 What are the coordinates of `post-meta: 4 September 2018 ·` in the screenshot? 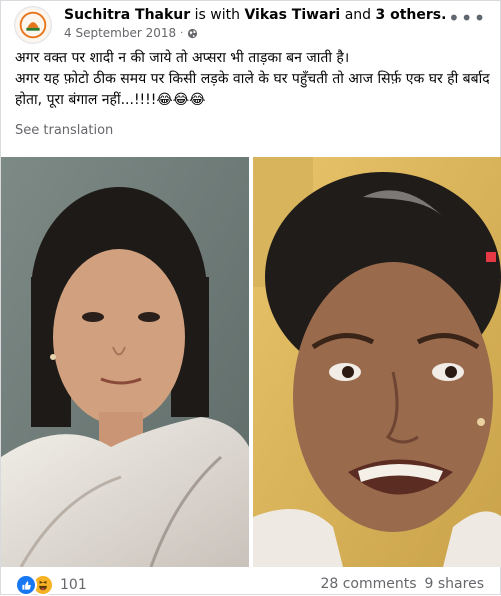 It's located at (131, 33).